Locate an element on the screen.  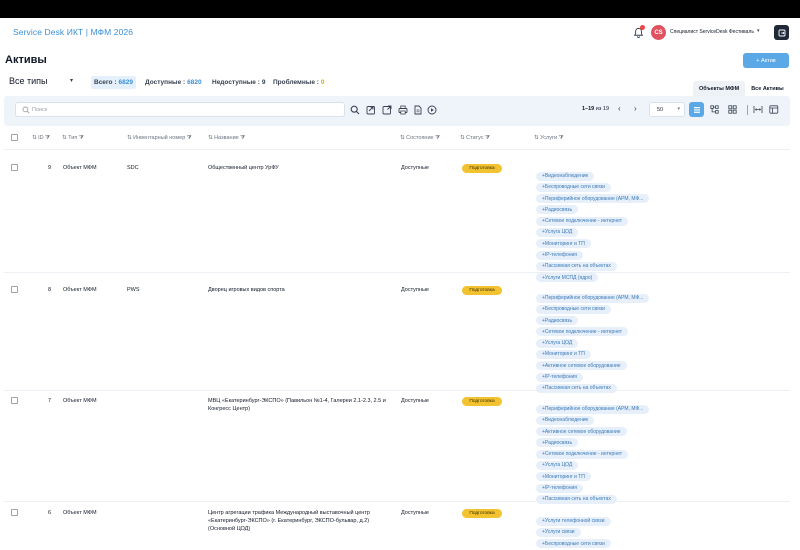
stat-problem: Проблемные : 0 is located at coordinates (299, 82).